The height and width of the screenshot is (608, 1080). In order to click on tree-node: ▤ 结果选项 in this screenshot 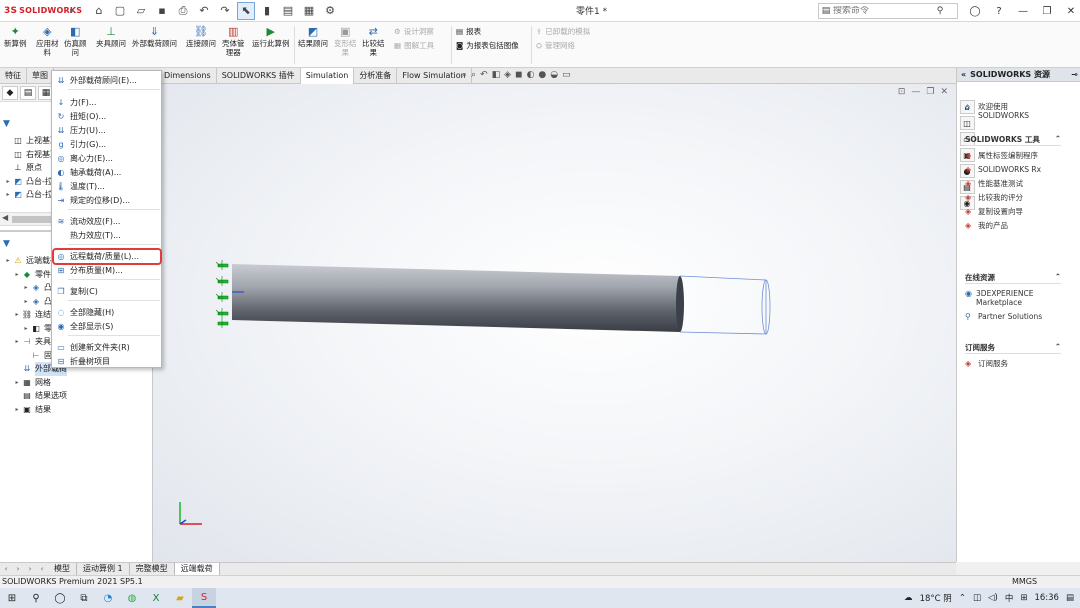, I will do `click(76, 396)`.